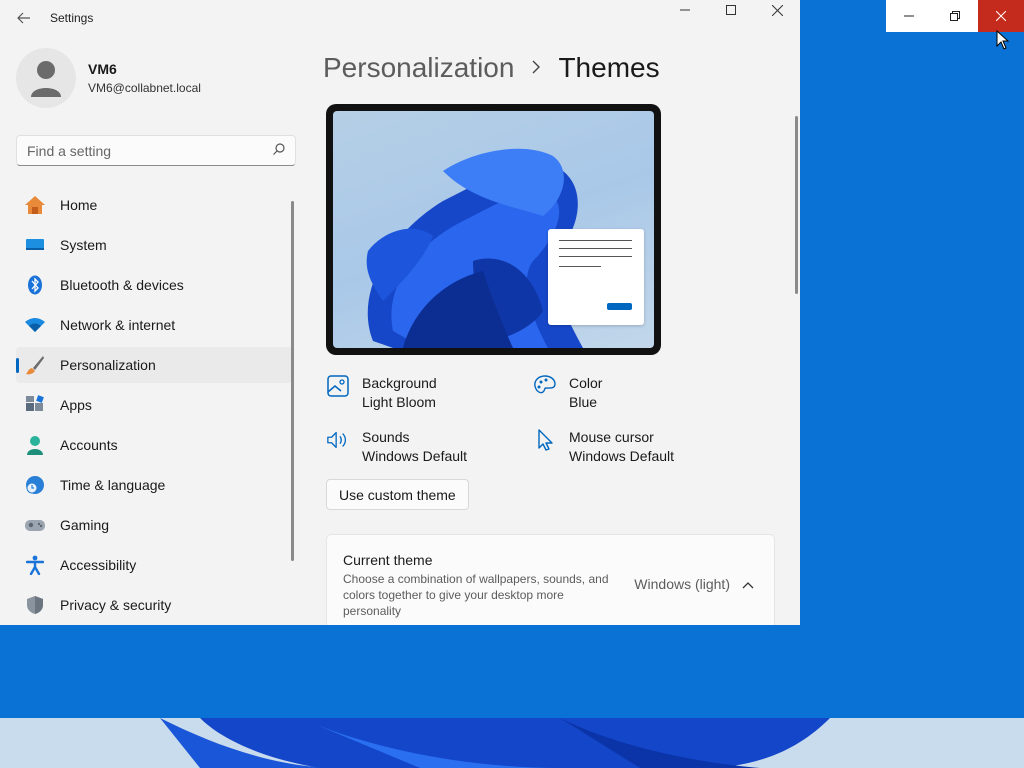 The width and height of the screenshot is (1024, 768). Describe the element at coordinates (415, 456) in the screenshot. I see `sounds-value: Windows Default` at that location.